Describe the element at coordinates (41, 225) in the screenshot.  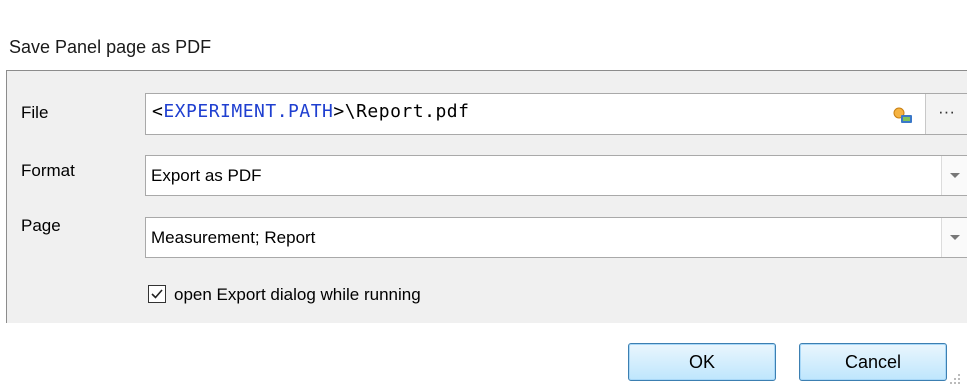
I see `page-label: Page` at that location.